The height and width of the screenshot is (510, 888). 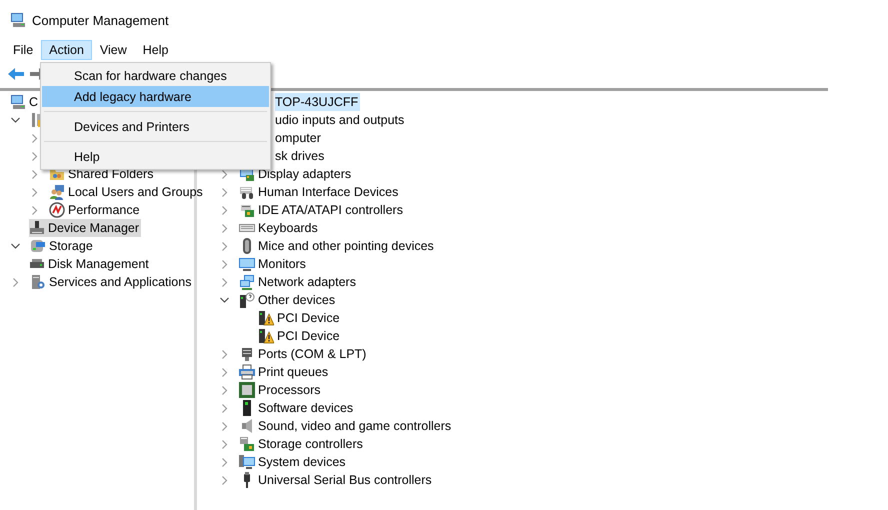 What do you see at coordinates (247, 210) in the screenshot?
I see `controller-icon` at bounding box center [247, 210].